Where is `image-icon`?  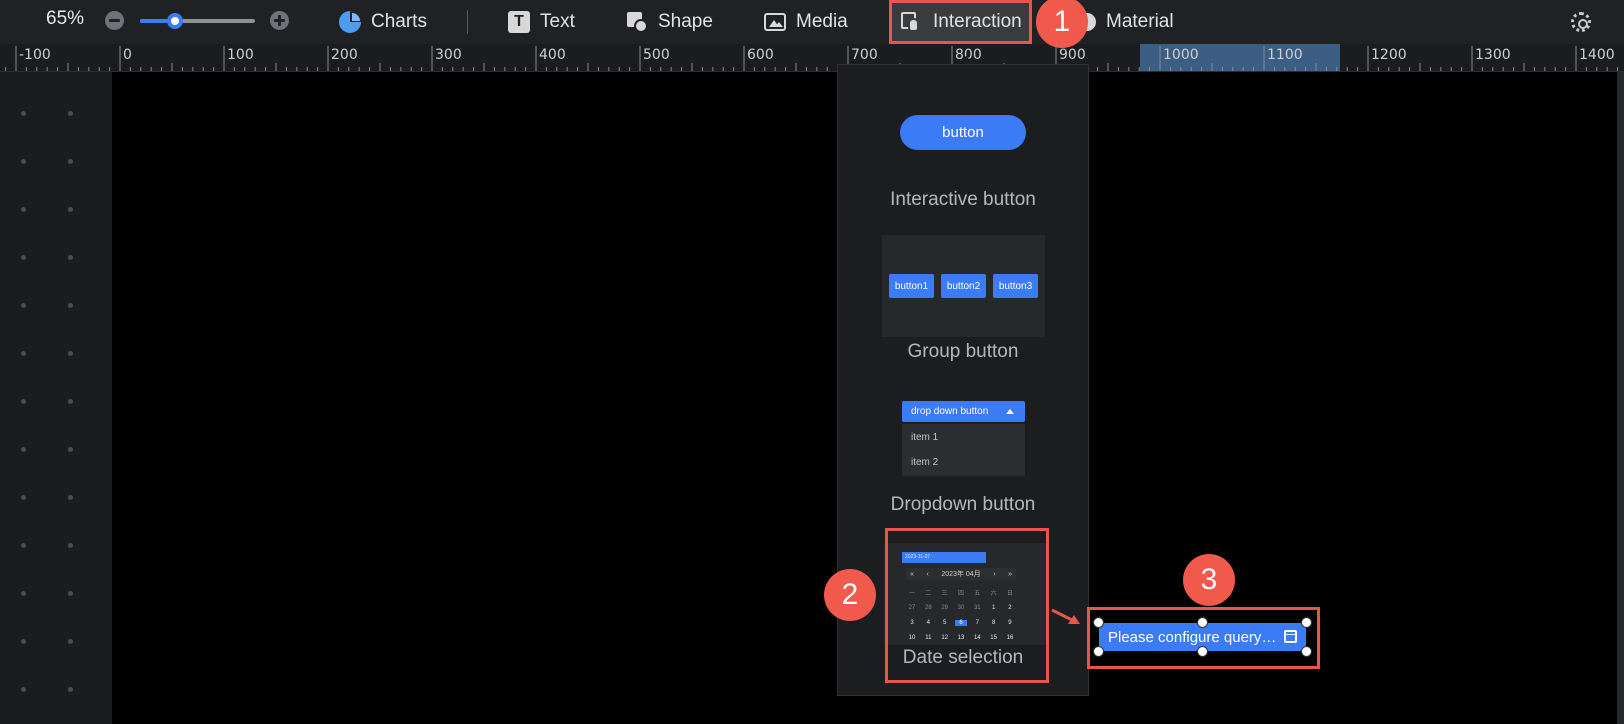 image-icon is located at coordinates (775, 22).